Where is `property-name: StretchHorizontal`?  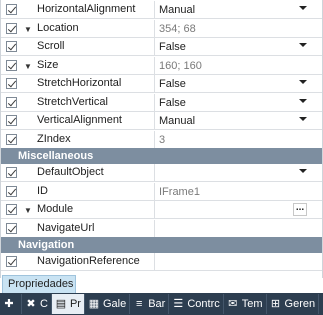 property-name: StretchHorizontal is located at coordinates (79, 83).